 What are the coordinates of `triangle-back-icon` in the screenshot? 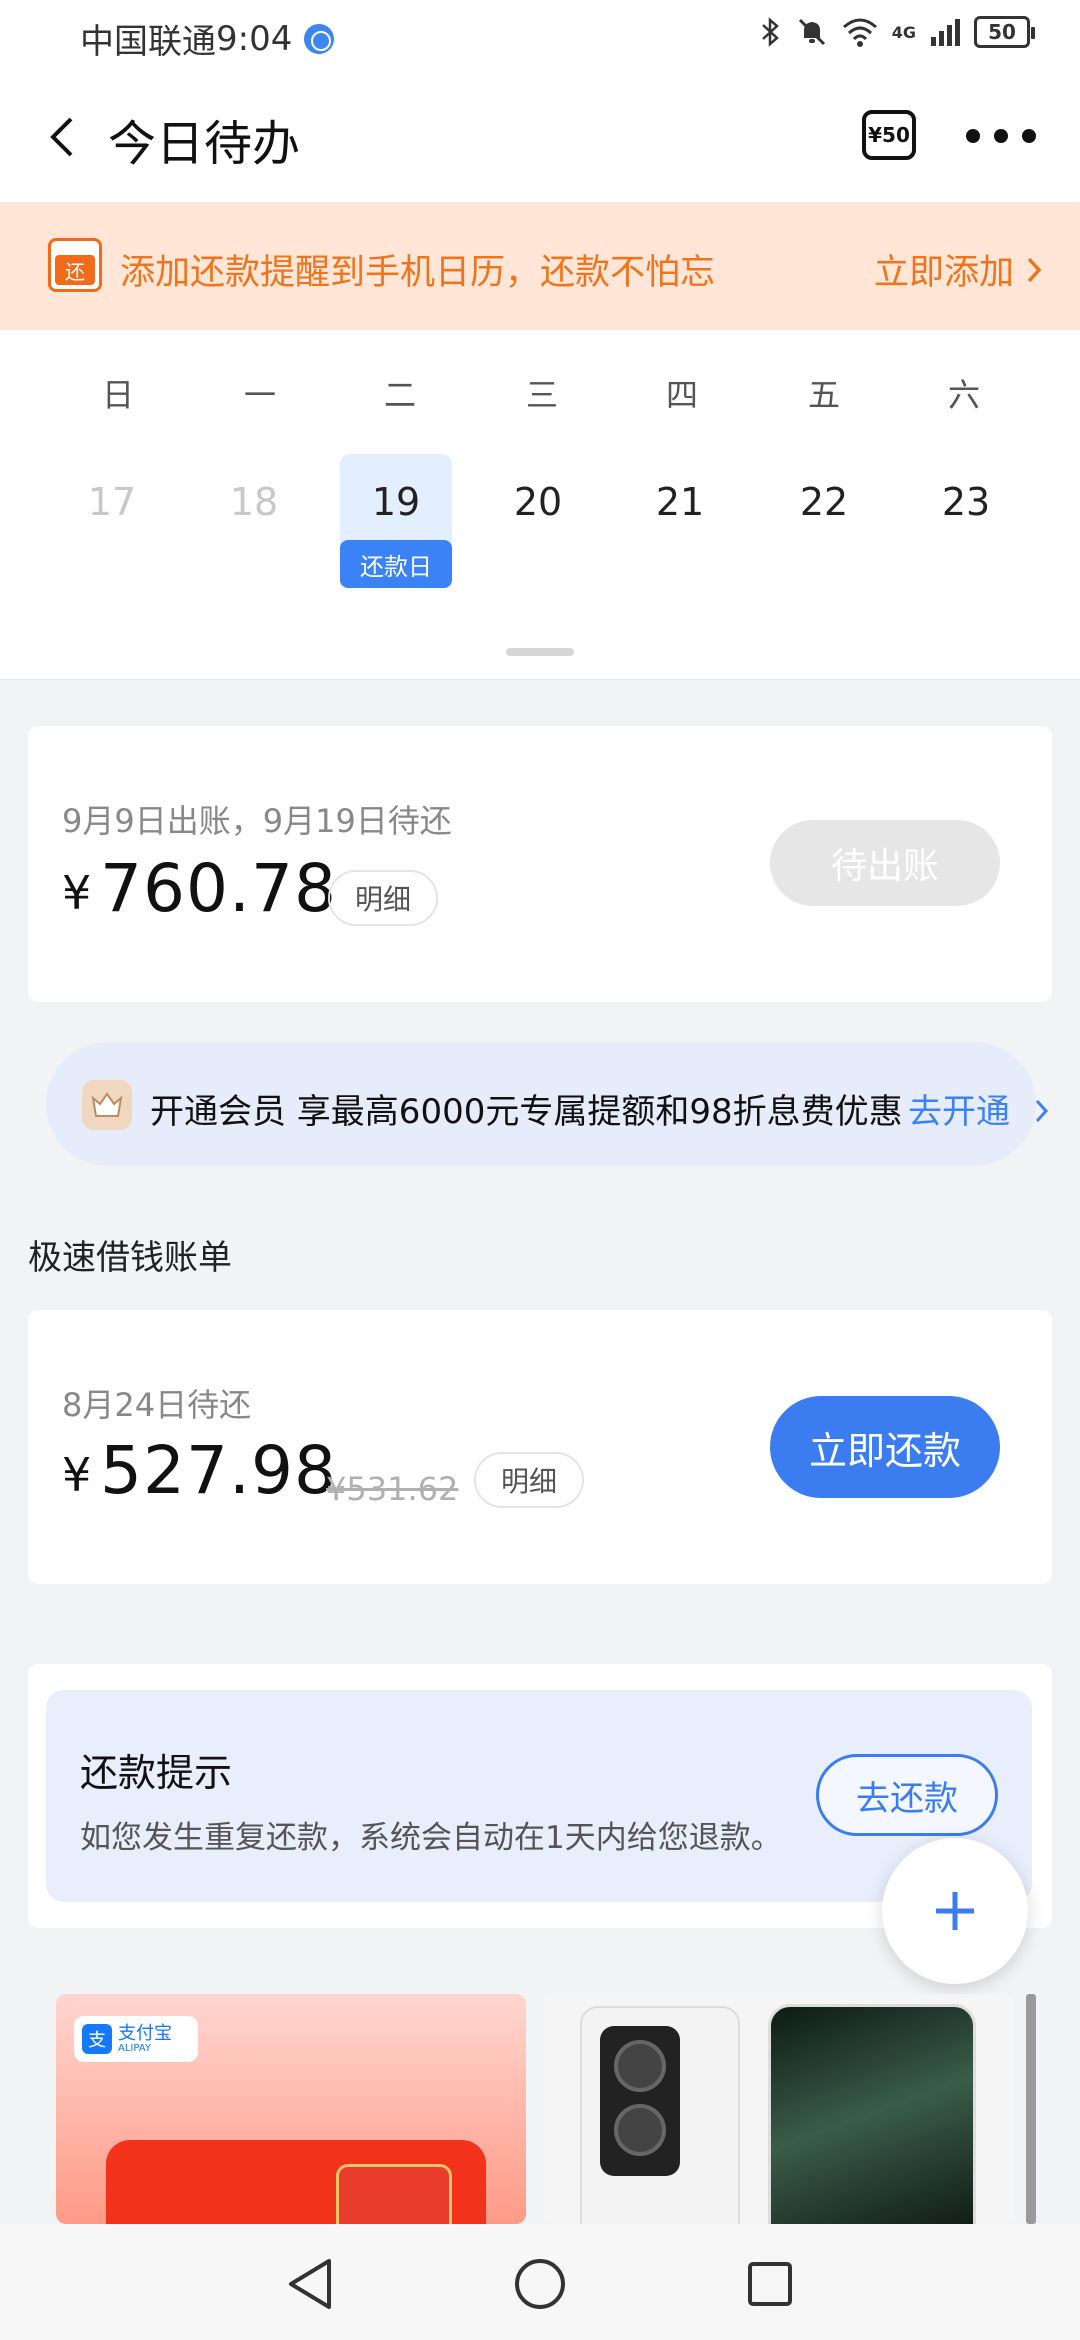 It's located at (310, 2284).